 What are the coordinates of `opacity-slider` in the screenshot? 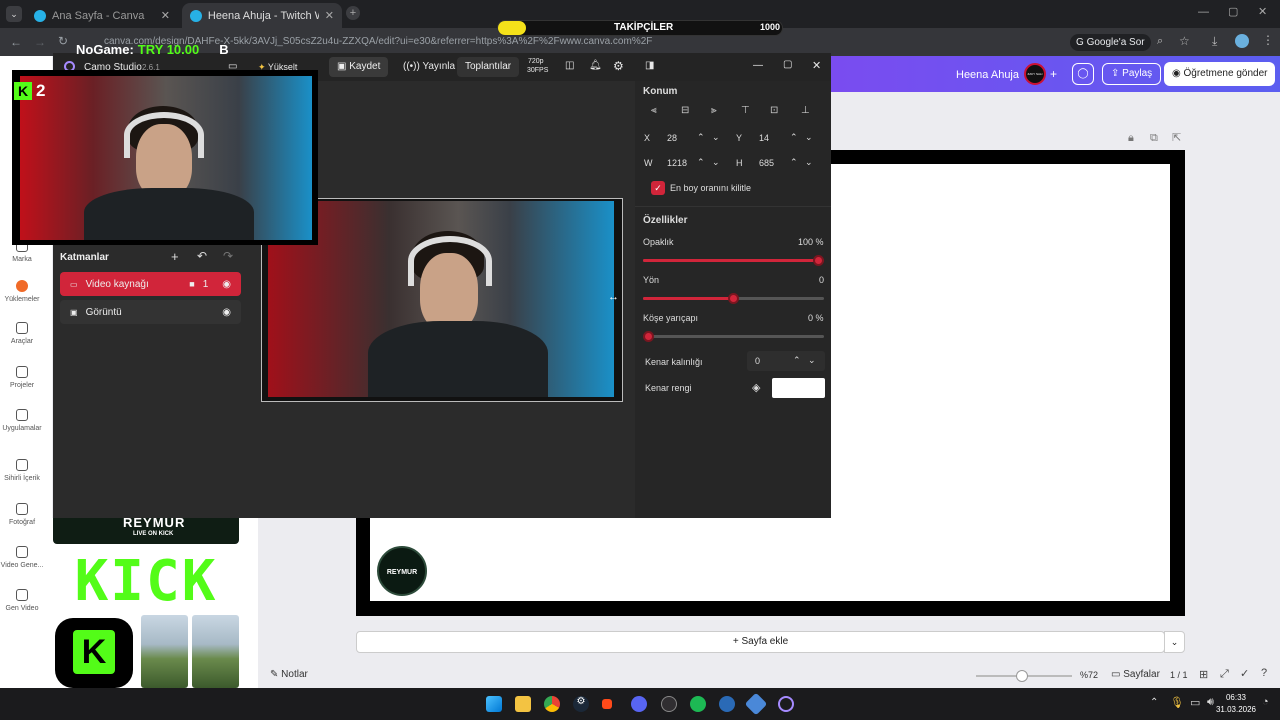 It's located at (733, 260).